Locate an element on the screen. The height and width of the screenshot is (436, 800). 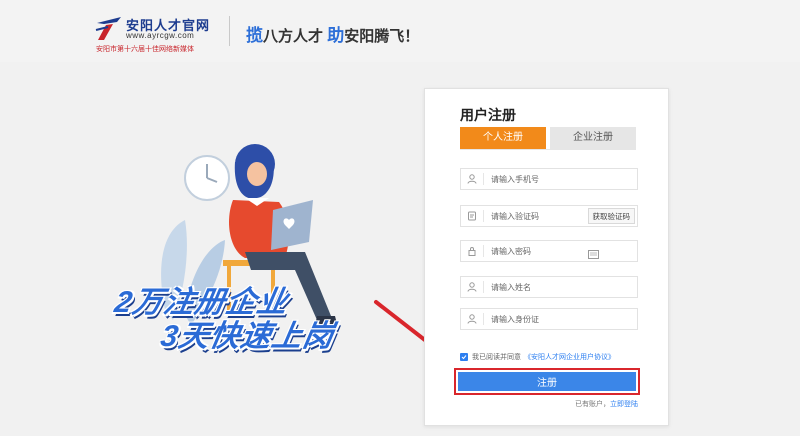
slogan-highlight-2: 助 is located at coordinates (336, 35).